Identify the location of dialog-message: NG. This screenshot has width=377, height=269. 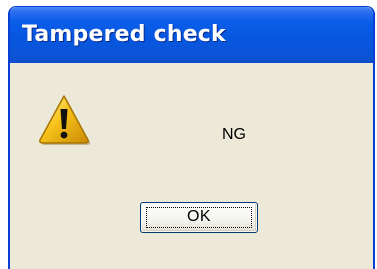
(234, 134).